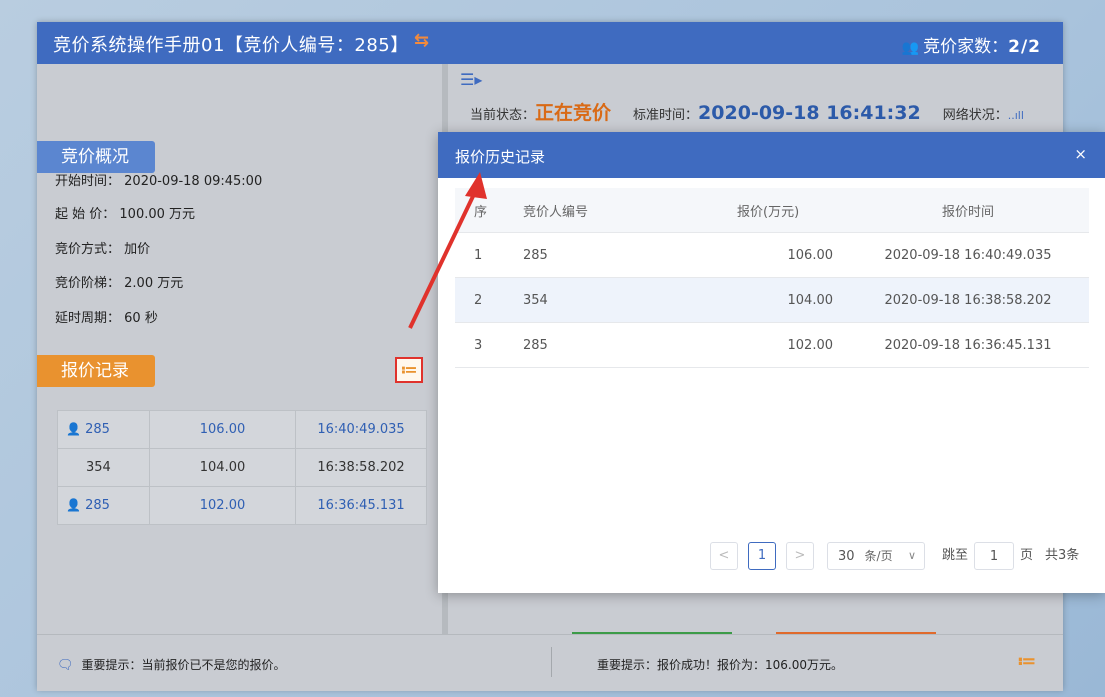  I want to click on users-icon: 👥, so click(910, 48).